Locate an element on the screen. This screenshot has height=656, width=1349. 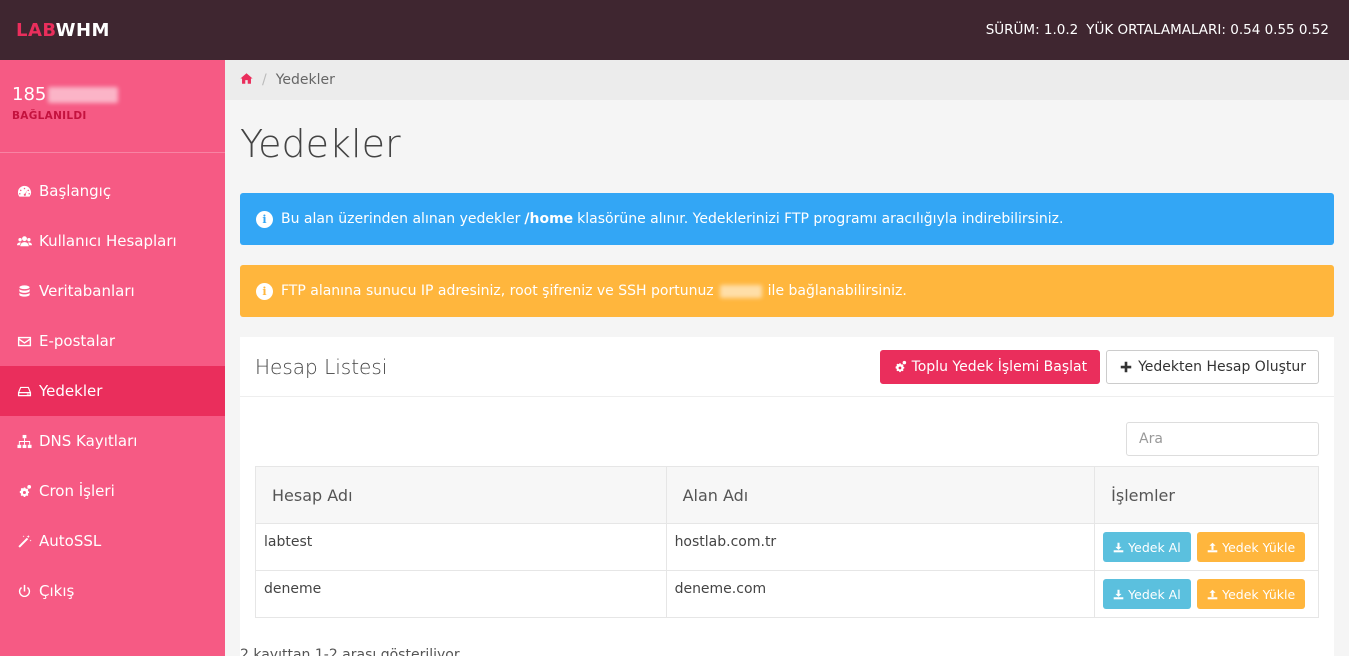
create-from-backup-button: Yedekten Hesap Oluştur is located at coordinates (1212, 366).